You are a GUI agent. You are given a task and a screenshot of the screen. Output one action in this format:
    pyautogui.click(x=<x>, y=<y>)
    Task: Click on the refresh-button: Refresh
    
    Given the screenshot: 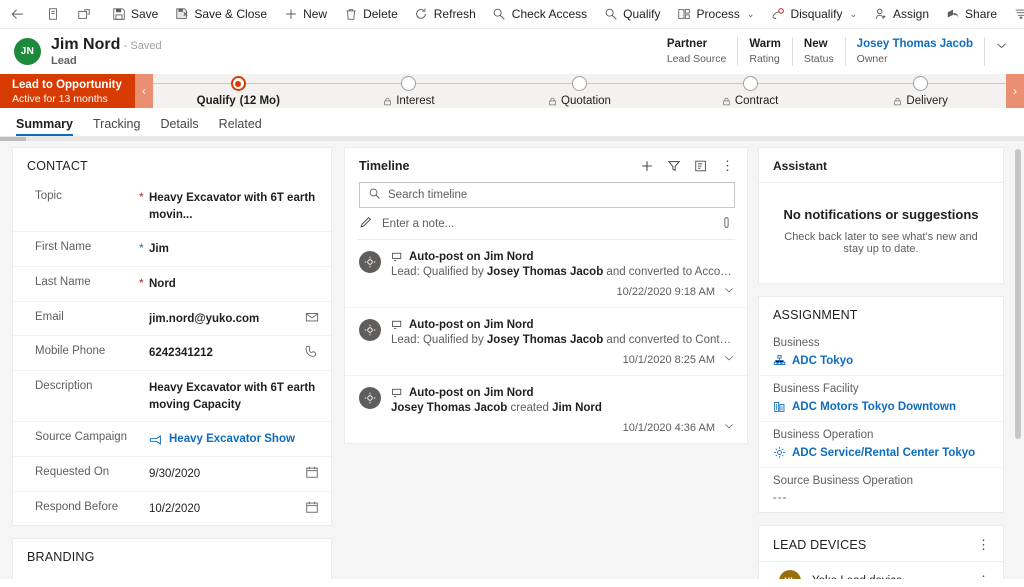 What is the action you would take?
    pyautogui.click(x=445, y=14)
    